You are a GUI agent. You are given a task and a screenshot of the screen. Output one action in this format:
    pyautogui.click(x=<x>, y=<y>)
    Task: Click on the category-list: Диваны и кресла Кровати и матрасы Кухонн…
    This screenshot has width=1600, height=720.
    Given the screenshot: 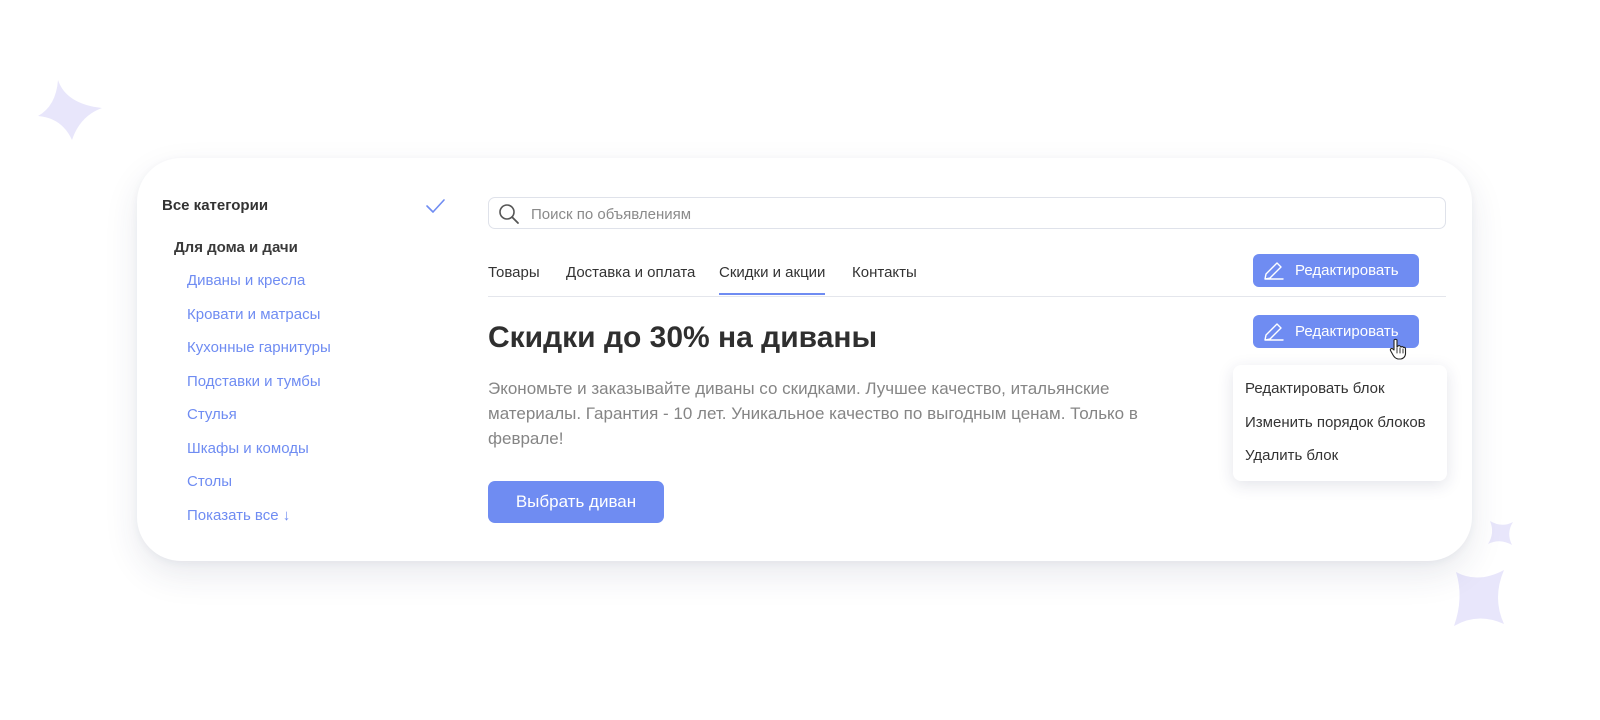 What is the action you would take?
    pyautogui.click(x=259, y=405)
    